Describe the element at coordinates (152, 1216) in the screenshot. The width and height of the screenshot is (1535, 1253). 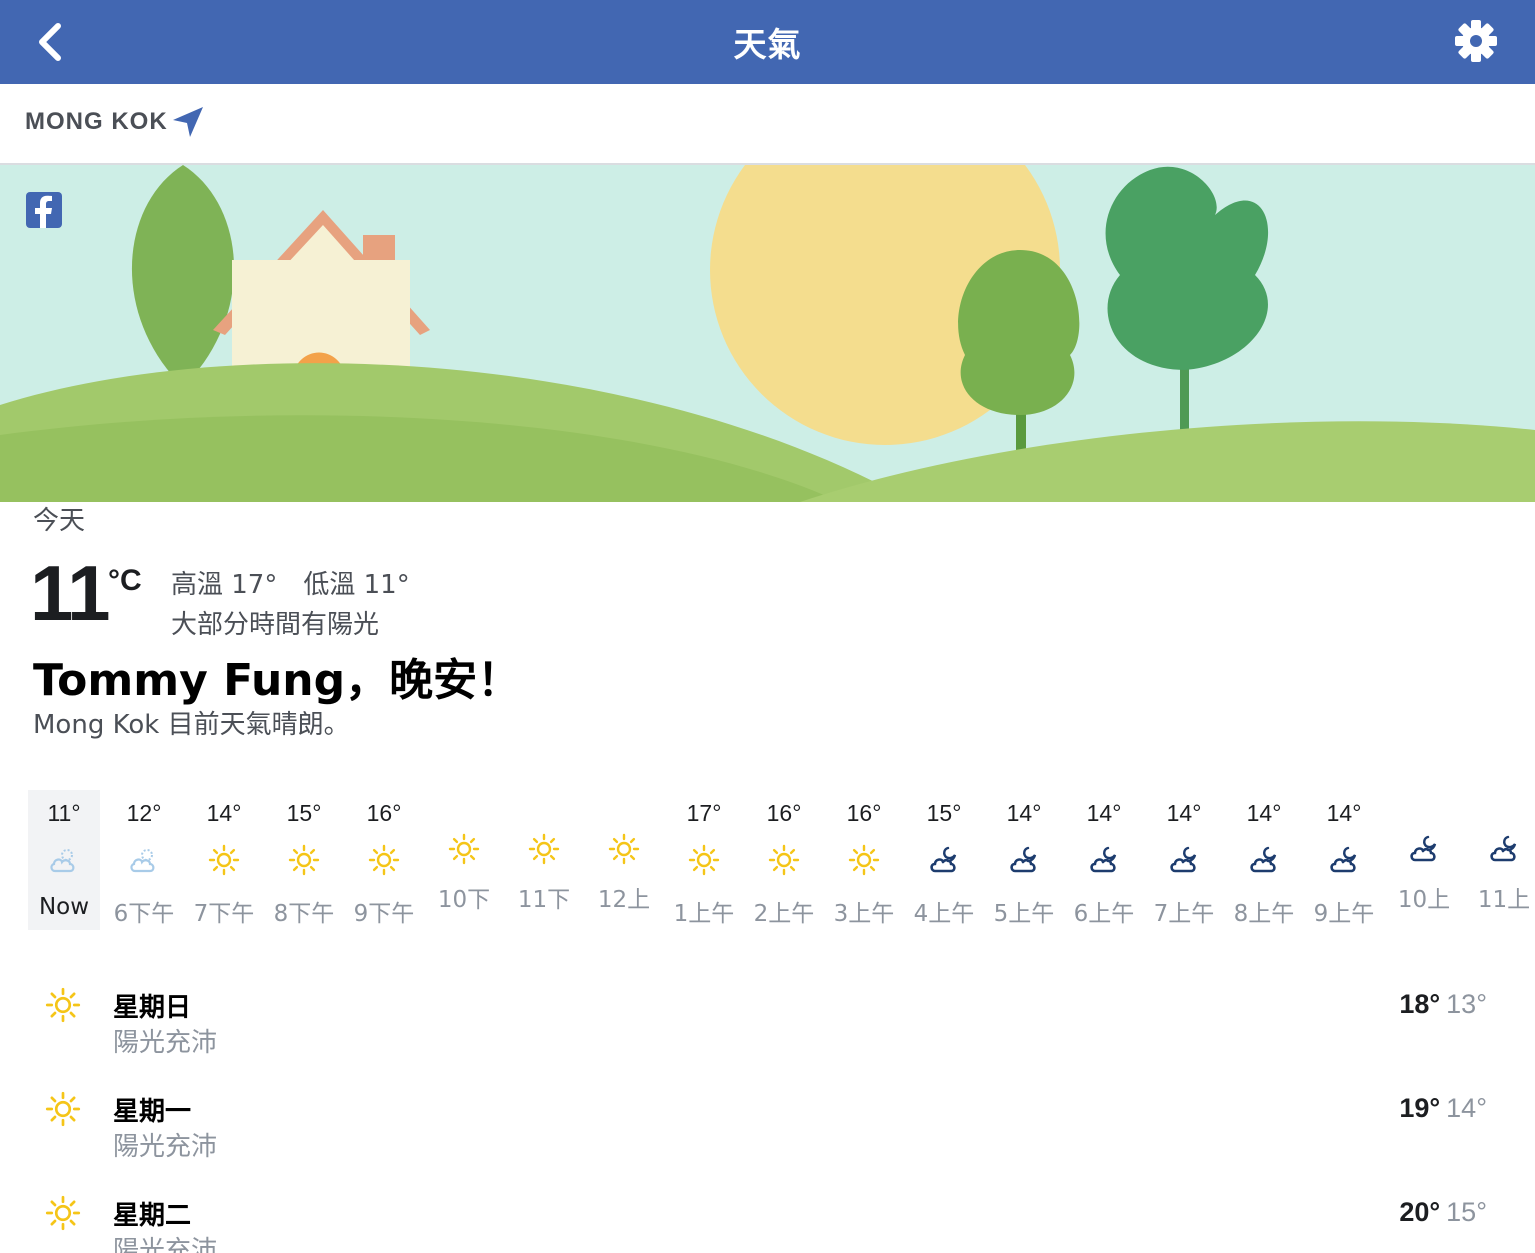
I see `day-name: 星期二` at that location.